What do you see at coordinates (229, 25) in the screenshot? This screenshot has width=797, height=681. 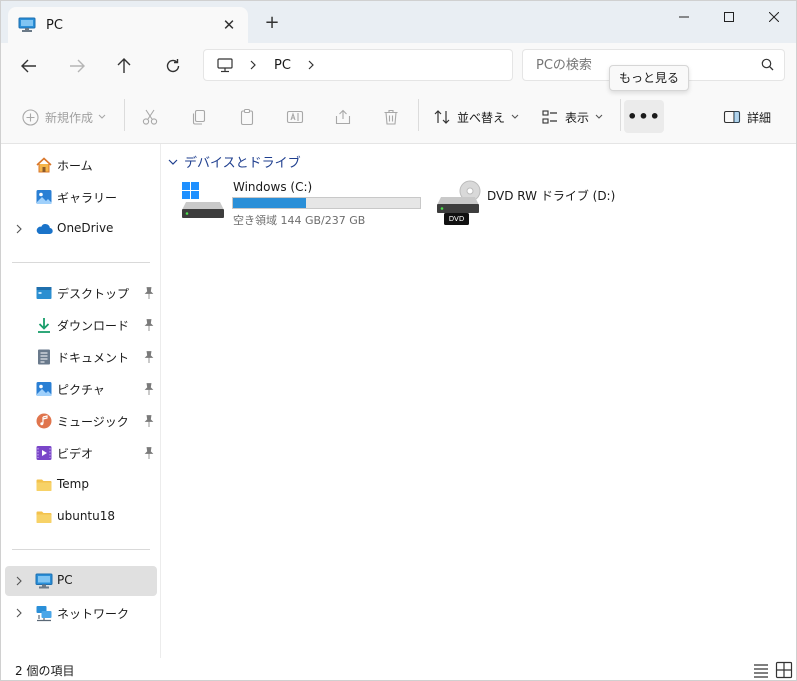 I see `close-tab-icon: ✕` at bounding box center [229, 25].